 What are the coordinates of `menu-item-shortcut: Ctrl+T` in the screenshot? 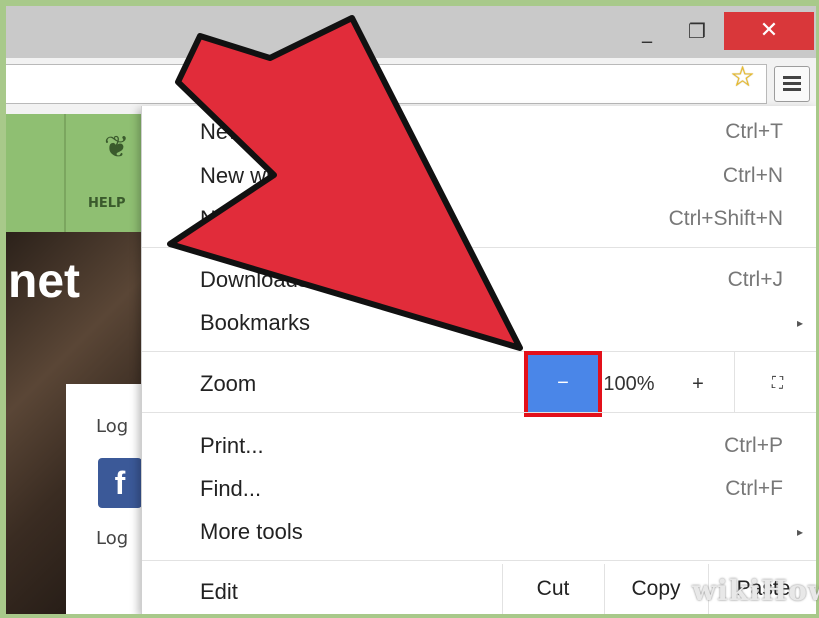 It's located at (754, 131).